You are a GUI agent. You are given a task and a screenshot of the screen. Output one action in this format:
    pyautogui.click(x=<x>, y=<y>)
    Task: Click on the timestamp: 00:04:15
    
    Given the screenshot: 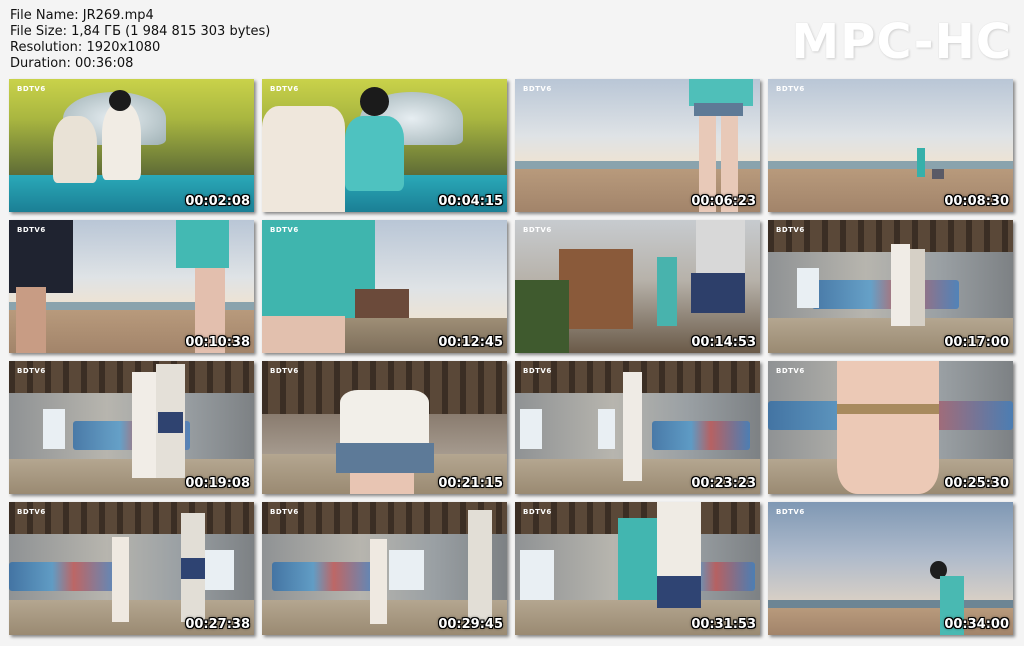 What is the action you would take?
    pyautogui.click(x=470, y=201)
    